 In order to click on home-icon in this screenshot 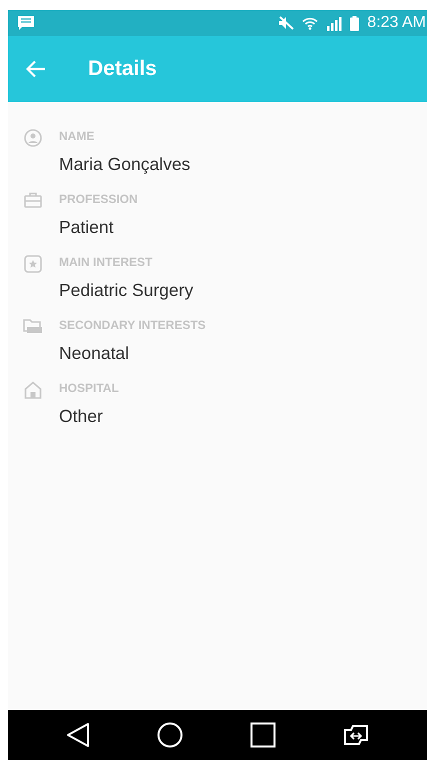, I will do `click(33, 390)`.